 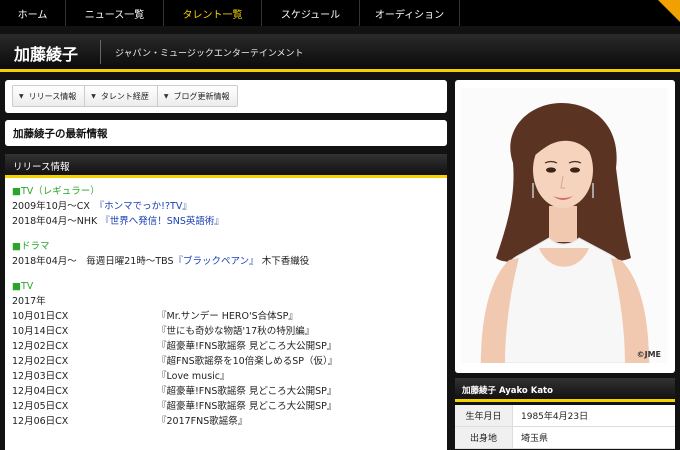 I want to click on row-value: 埼玉県, so click(x=535, y=439).